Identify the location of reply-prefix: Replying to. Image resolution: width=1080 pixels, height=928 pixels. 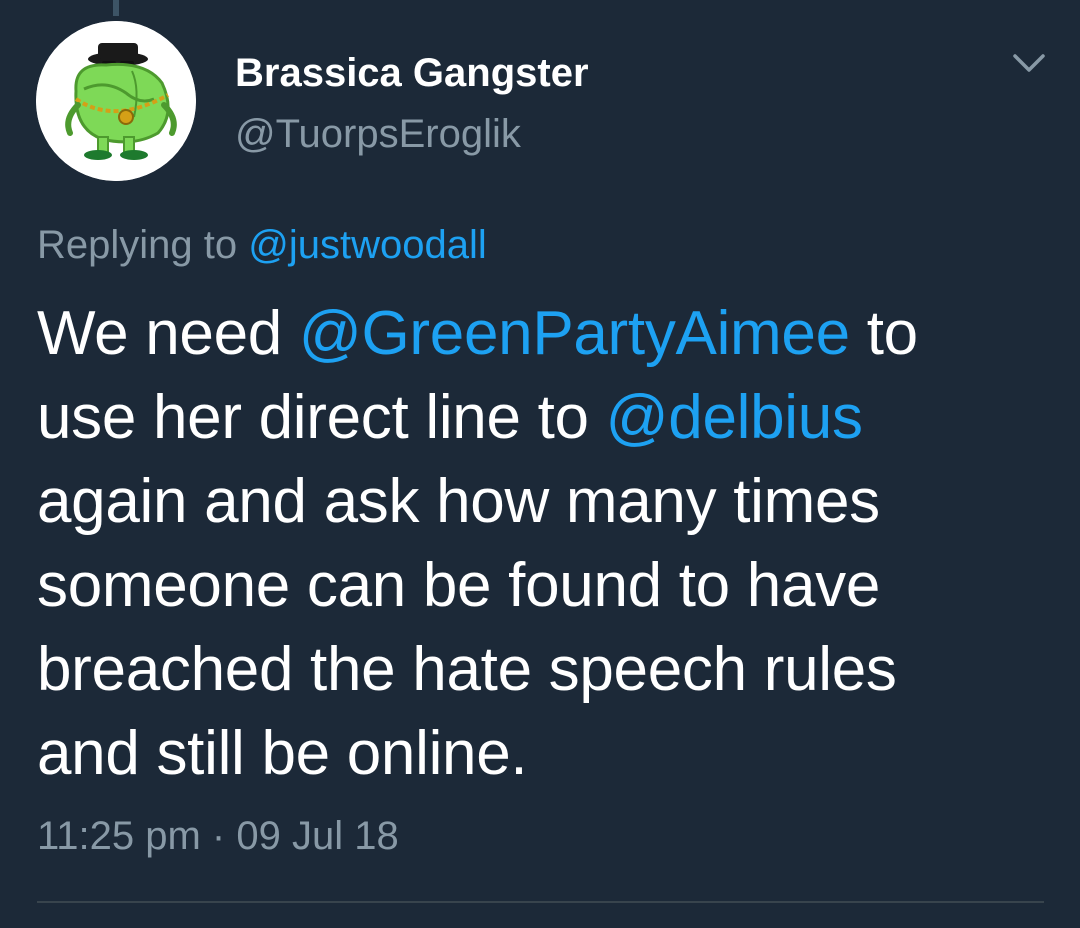
(137, 245).